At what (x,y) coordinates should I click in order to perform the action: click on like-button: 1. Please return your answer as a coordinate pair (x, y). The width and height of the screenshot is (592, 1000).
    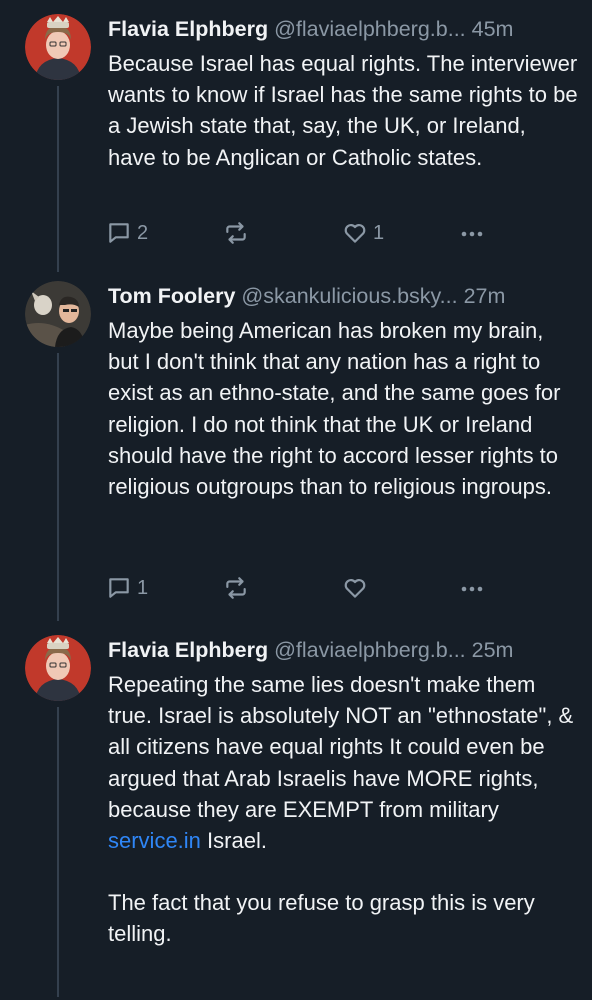
    Looking at the image, I should click on (363, 233).